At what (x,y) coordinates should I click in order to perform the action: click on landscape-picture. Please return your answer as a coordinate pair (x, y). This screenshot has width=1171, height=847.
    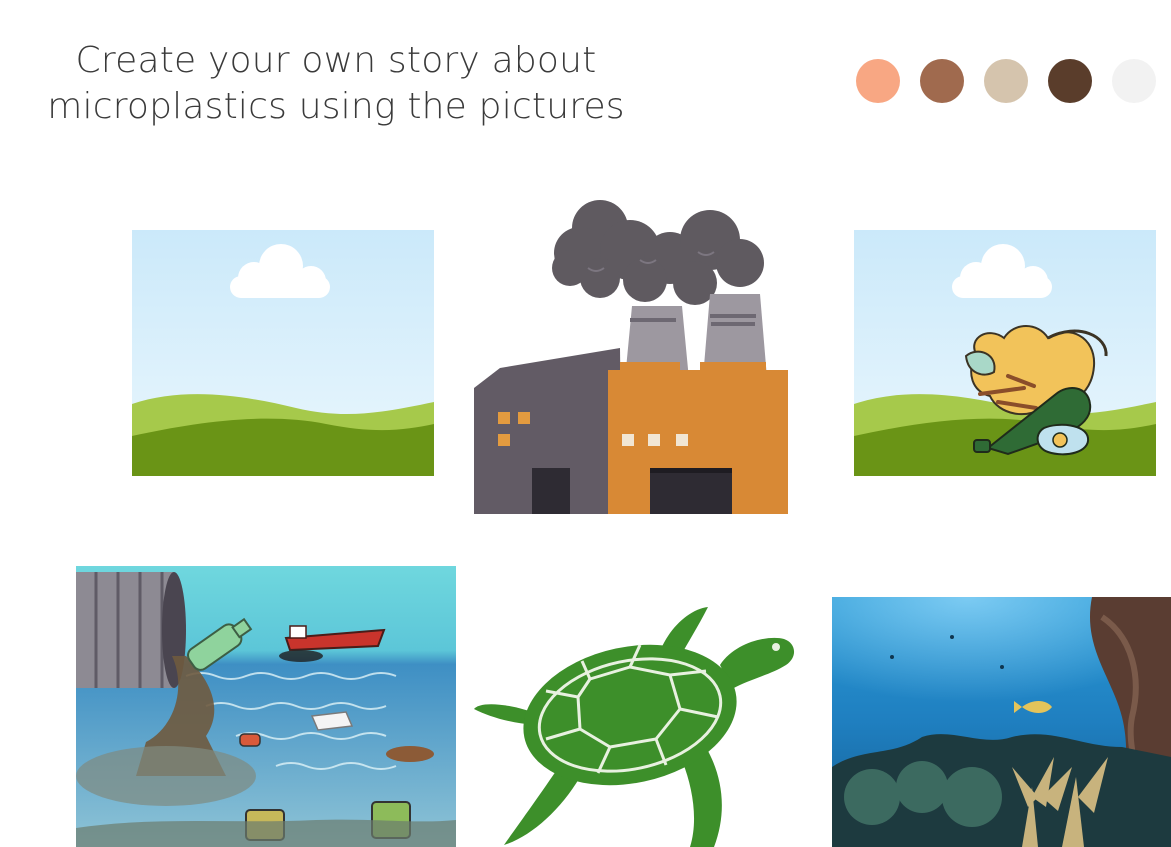
    Looking at the image, I should click on (281, 364).